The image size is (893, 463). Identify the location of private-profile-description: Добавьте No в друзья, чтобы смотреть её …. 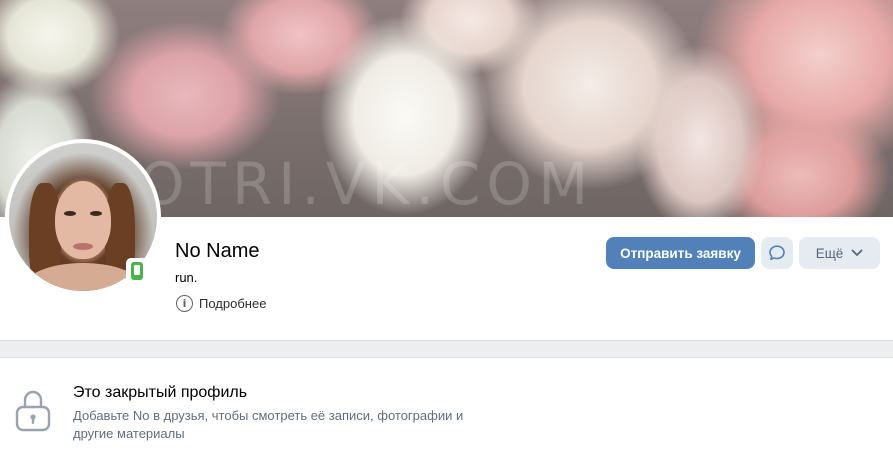
(268, 424).